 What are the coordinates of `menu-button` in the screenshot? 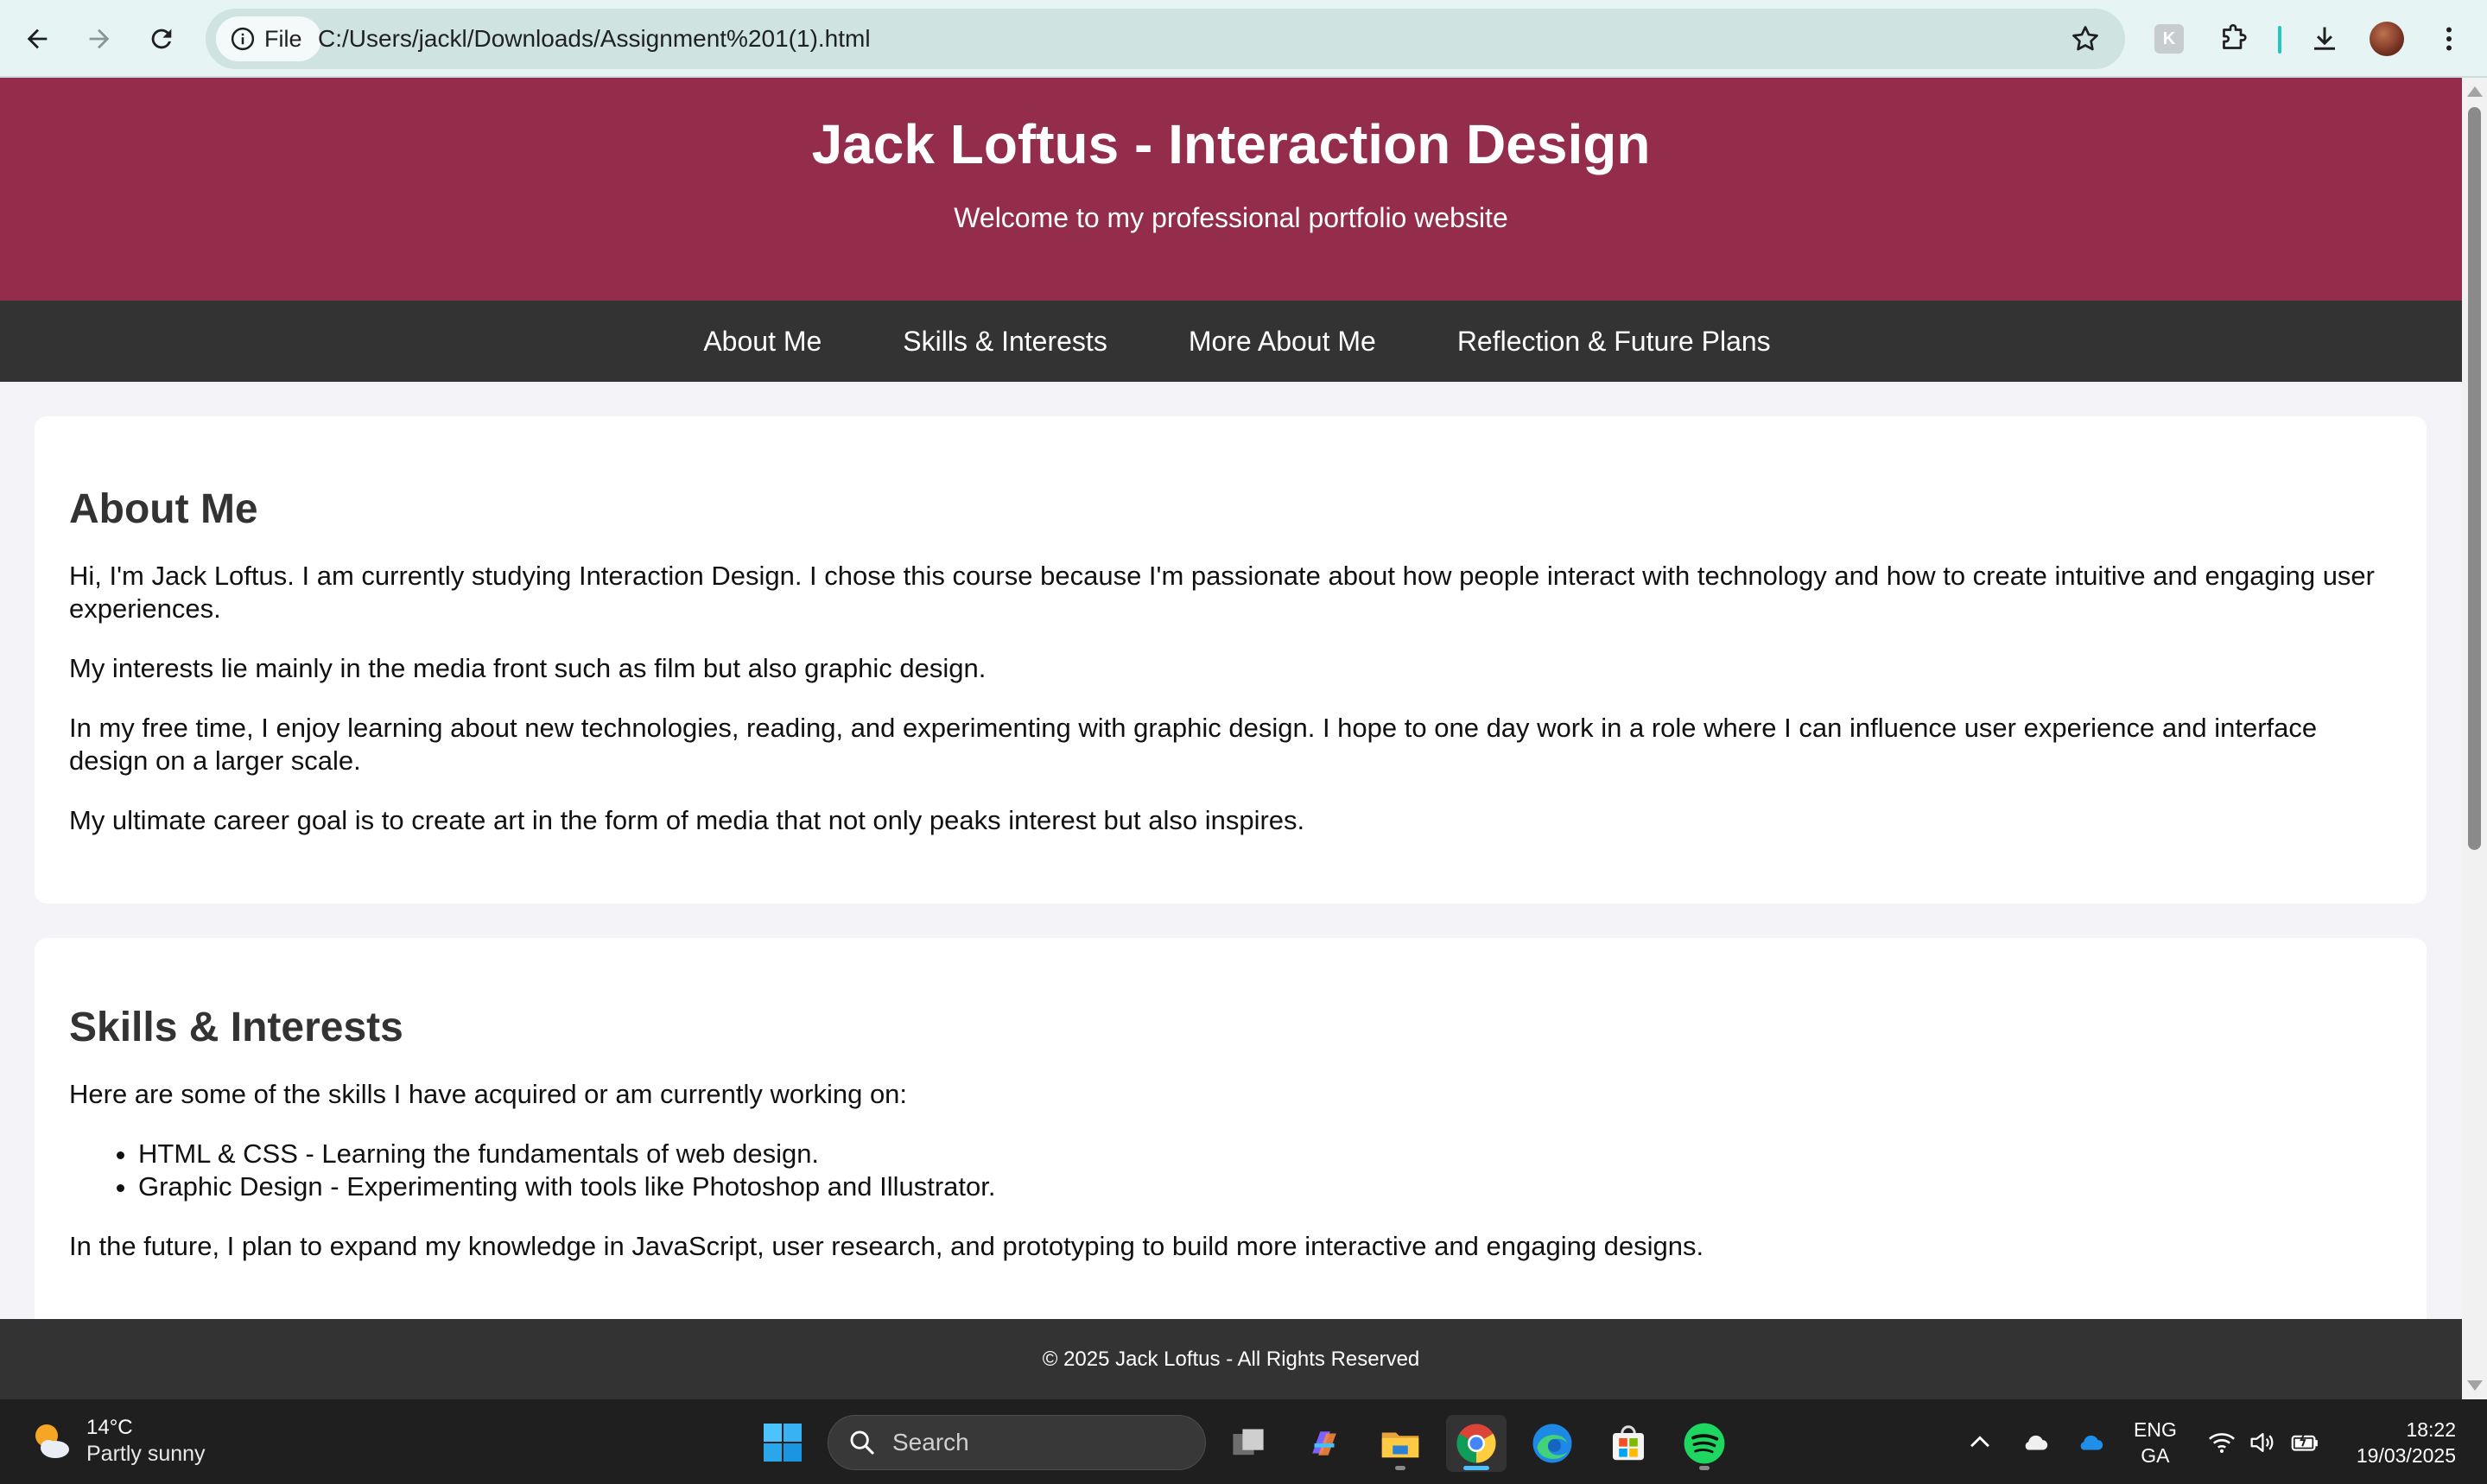 It's located at (2449, 39).